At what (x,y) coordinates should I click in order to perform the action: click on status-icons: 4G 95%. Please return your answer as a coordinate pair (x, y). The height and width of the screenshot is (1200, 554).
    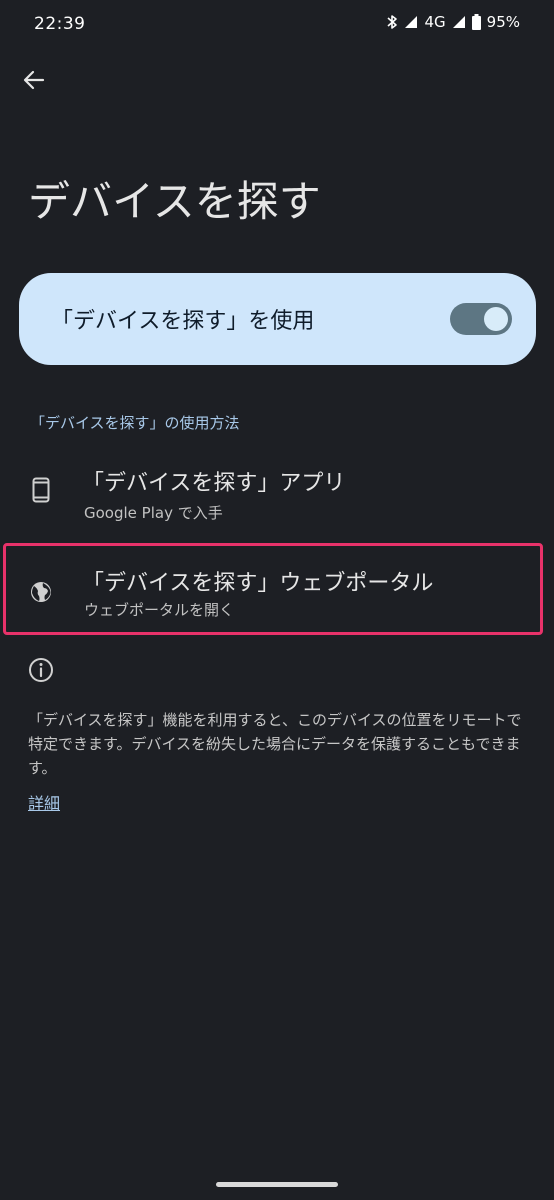
    Looking at the image, I should click on (453, 22).